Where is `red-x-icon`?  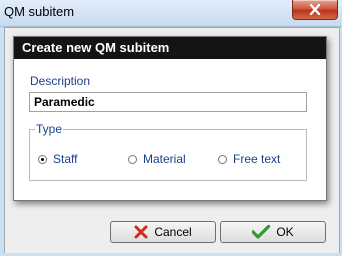 red-x-icon is located at coordinates (141, 232).